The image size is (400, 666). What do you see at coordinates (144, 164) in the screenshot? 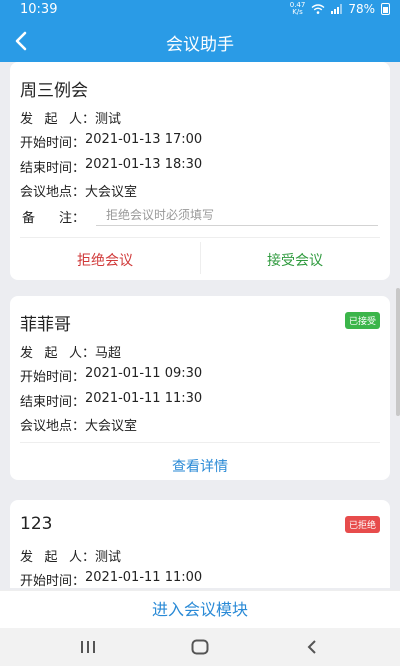
I see `end-time-value: 2021-01-13 18:30` at bounding box center [144, 164].